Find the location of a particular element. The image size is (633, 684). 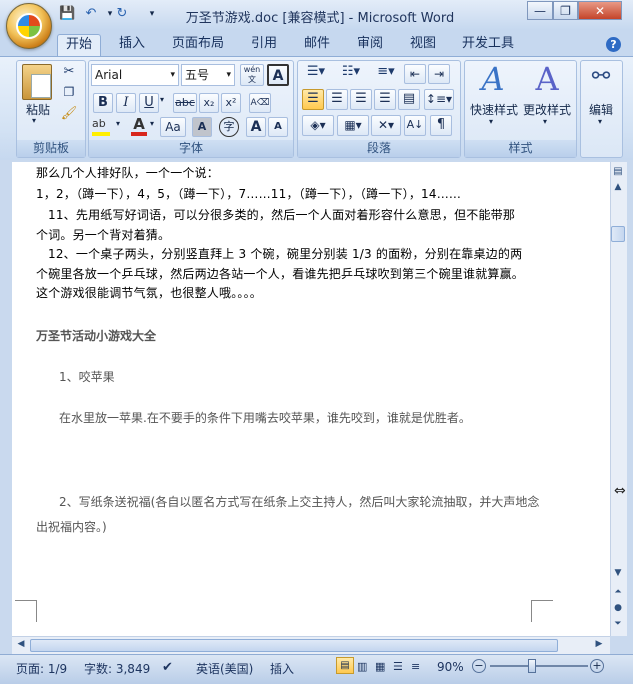

tab-references: 引用 is located at coordinates (264, 45).